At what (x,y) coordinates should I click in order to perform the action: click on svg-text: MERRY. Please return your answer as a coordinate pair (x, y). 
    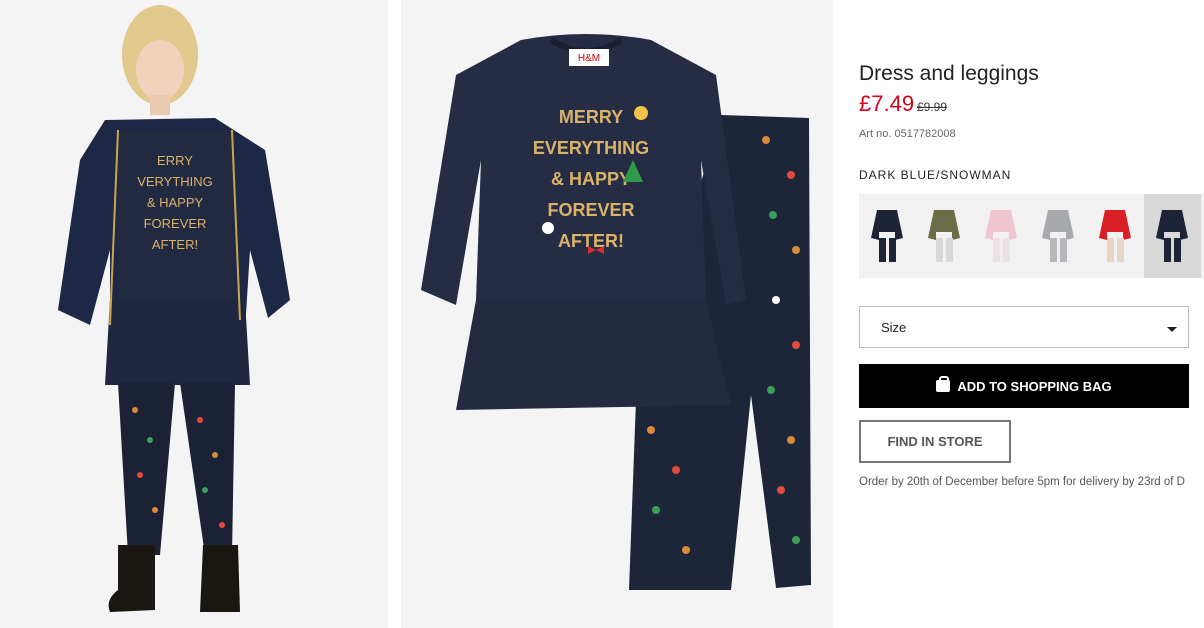
    Looking at the image, I should click on (591, 117).